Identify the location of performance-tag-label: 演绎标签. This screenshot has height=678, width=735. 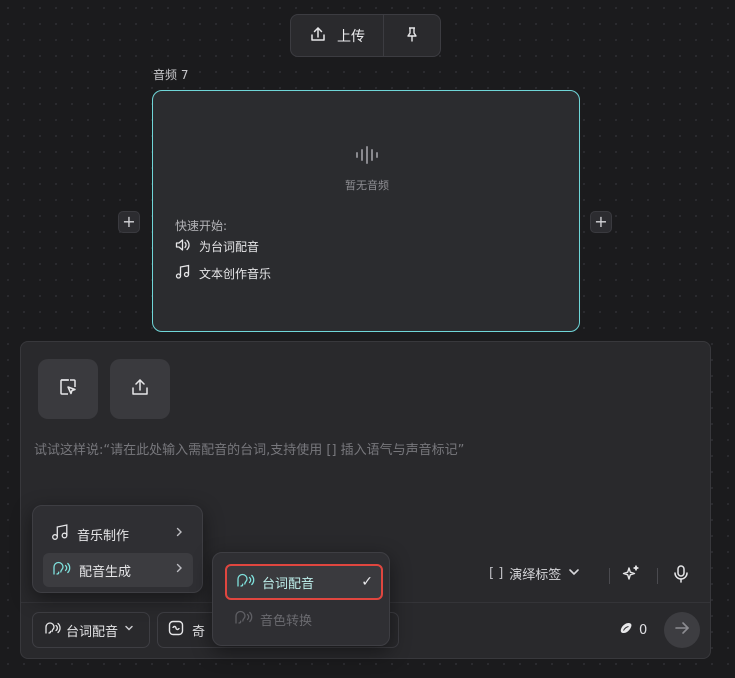
(535, 575).